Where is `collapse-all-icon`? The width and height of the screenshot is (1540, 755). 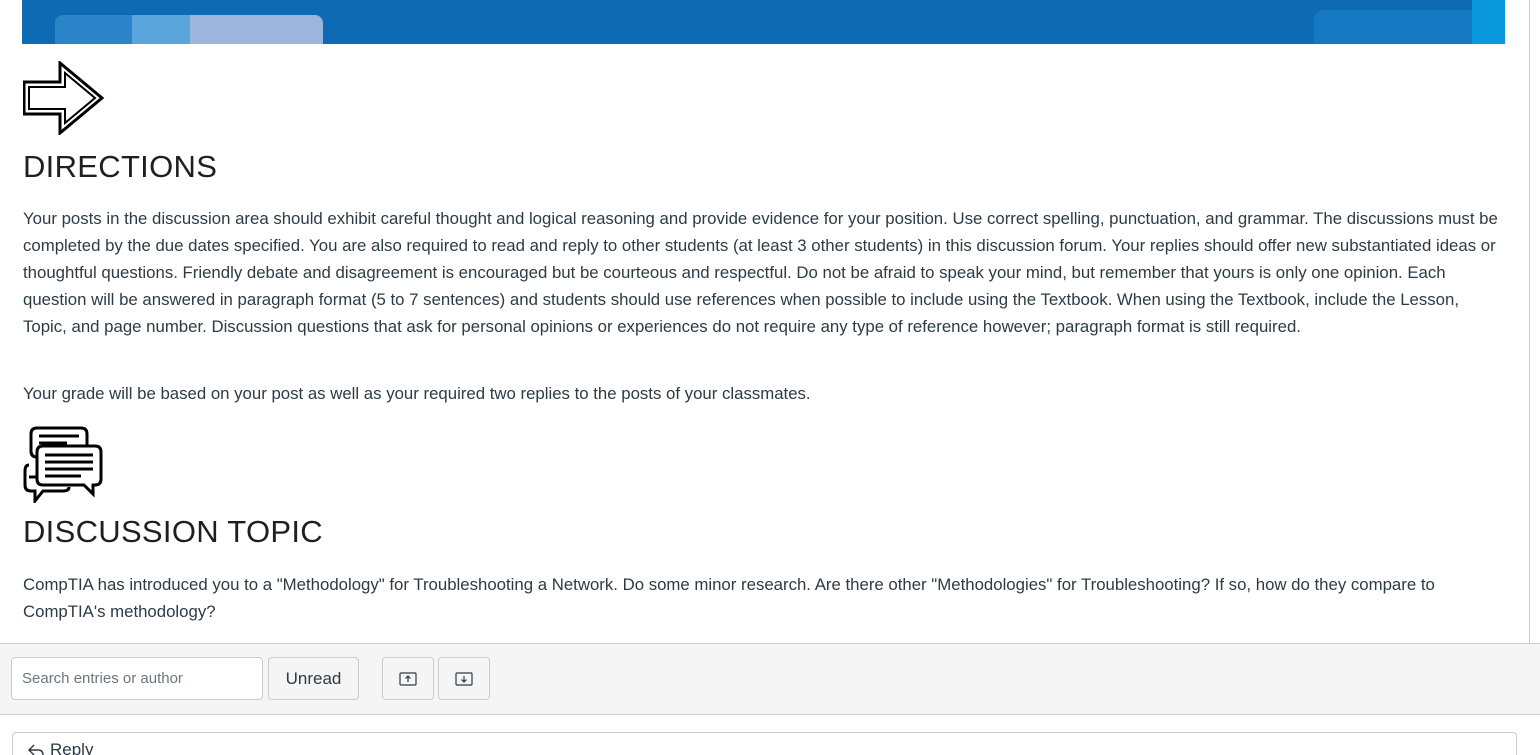
collapse-all-icon is located at coordinates (408, 678).